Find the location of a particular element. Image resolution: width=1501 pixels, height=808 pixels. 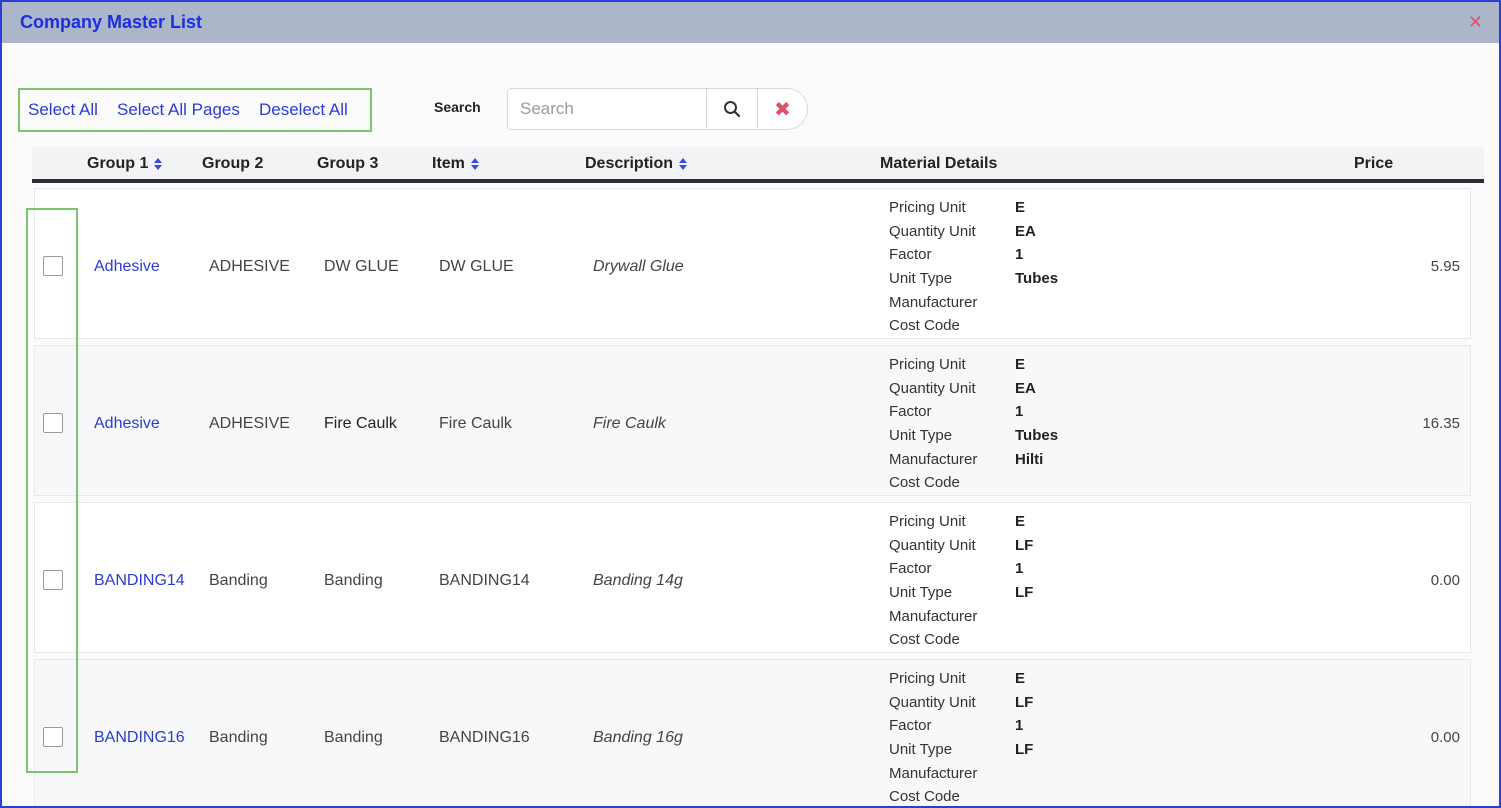

group3-cell: DW GLUE is located at coordinates (361, 266).